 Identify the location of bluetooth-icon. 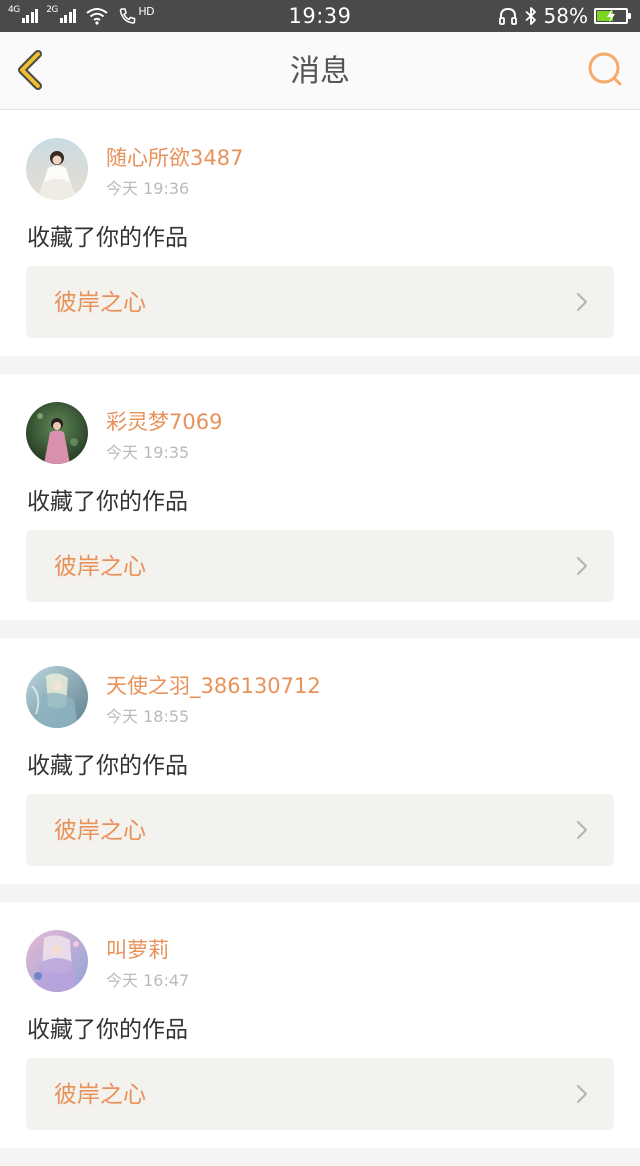
(530, 16).